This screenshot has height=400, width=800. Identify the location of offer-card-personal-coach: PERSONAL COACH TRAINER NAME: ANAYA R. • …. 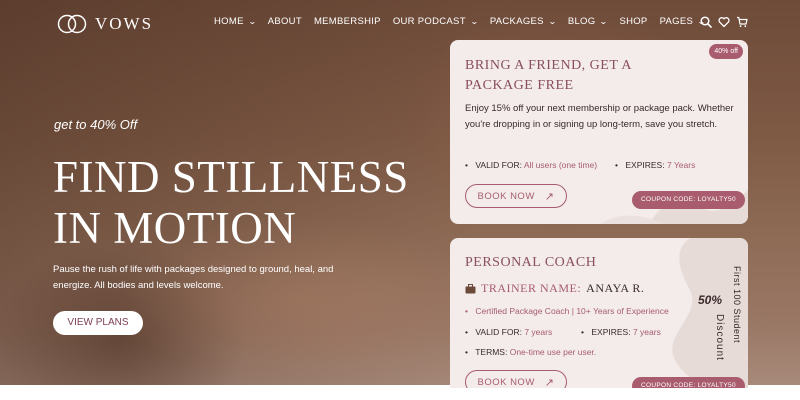
(599, 313).